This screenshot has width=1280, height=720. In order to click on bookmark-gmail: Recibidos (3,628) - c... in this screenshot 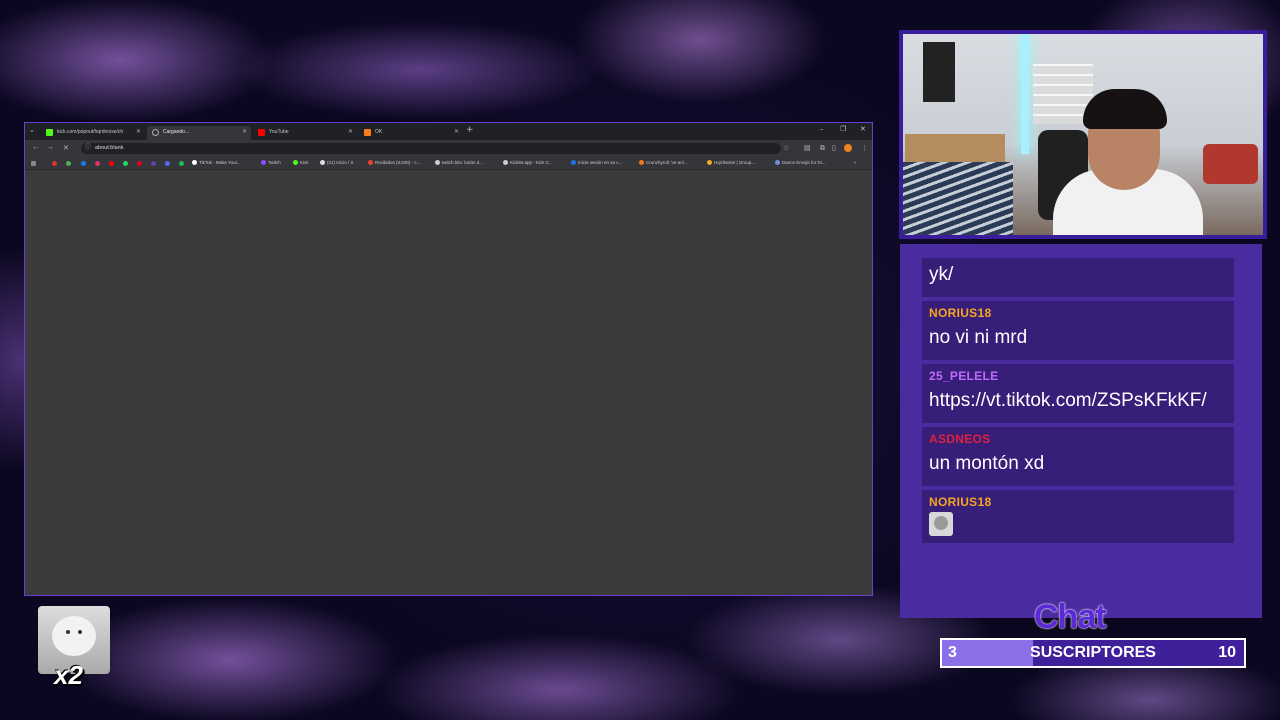, I will do `click(394, 163)`.